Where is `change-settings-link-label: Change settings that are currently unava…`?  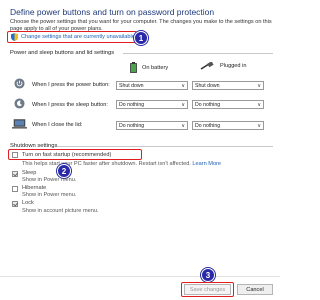 change-settings-link-label: Change settings that are currently unava… is located at coordinates (78, 37).